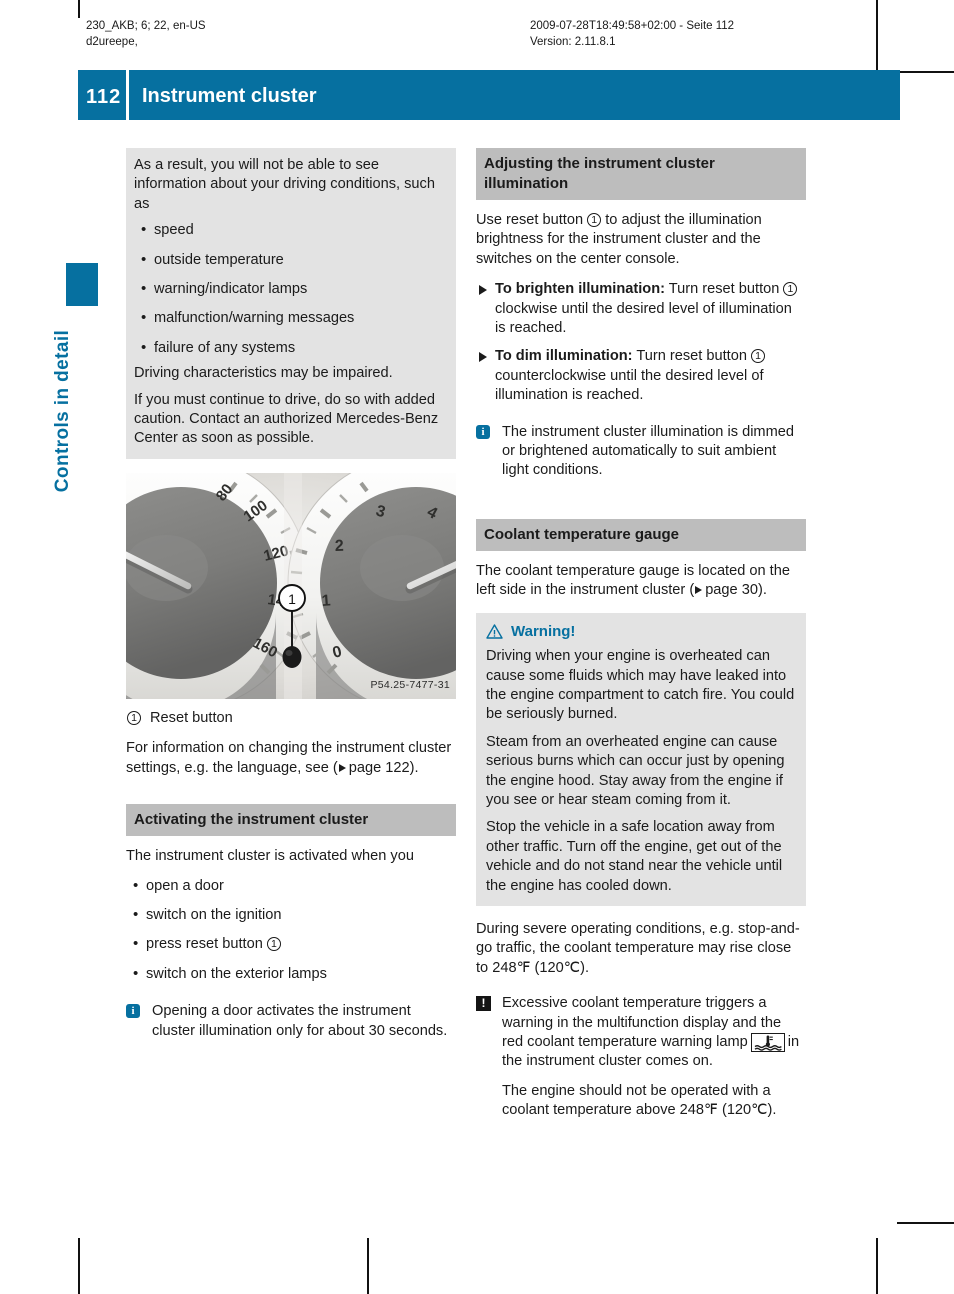  What do you see at coordinates (112, 42) in the screenshot?
I see `print-meta-user: d2ureepe,` at bounding box center [112, 42].